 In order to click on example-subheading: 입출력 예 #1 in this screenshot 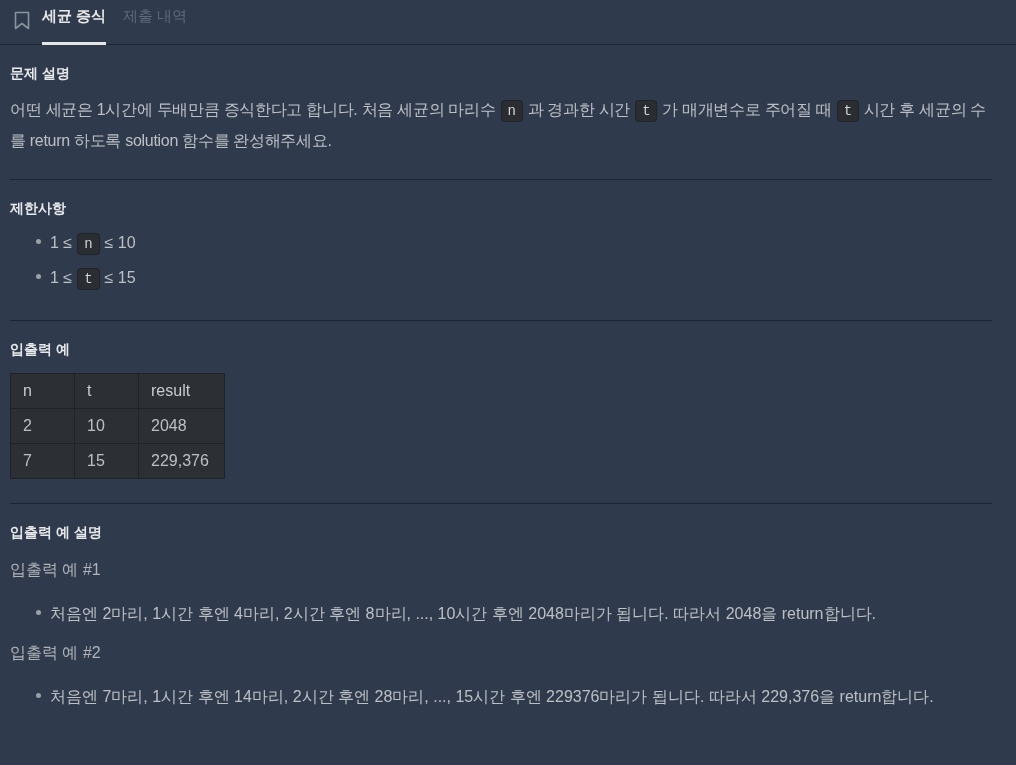, I will do `click(55, 570)`.